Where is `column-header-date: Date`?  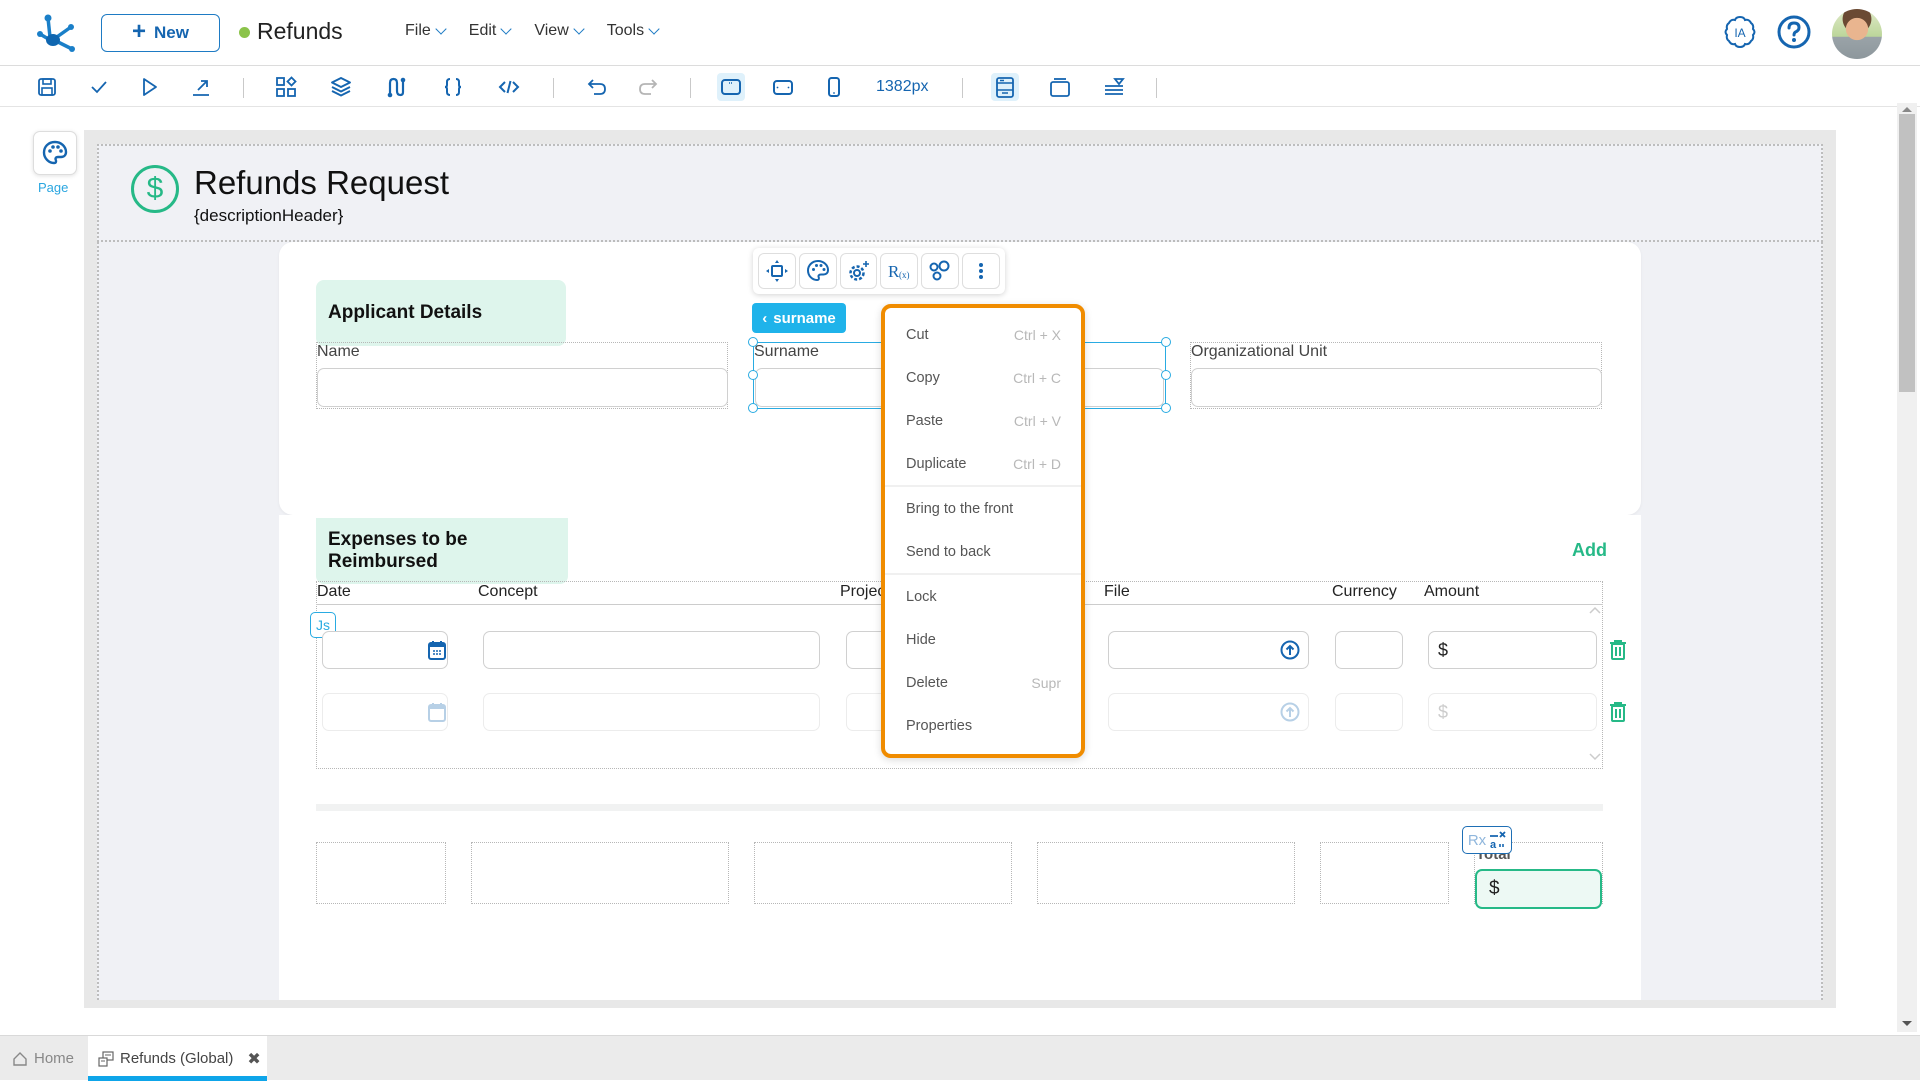
column-header-date: Date is located at coordinates (334, 591).